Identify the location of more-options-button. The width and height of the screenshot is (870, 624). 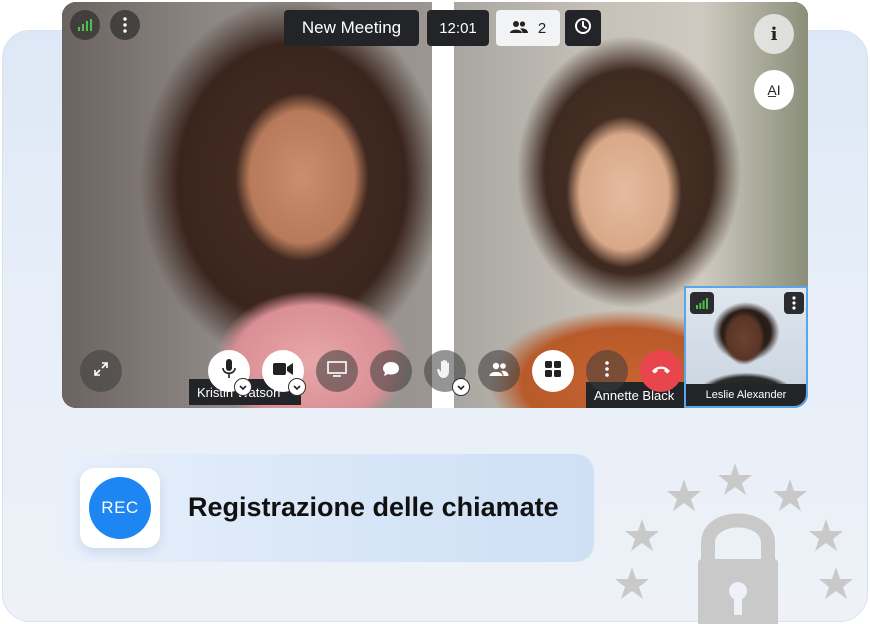
(607, 371).